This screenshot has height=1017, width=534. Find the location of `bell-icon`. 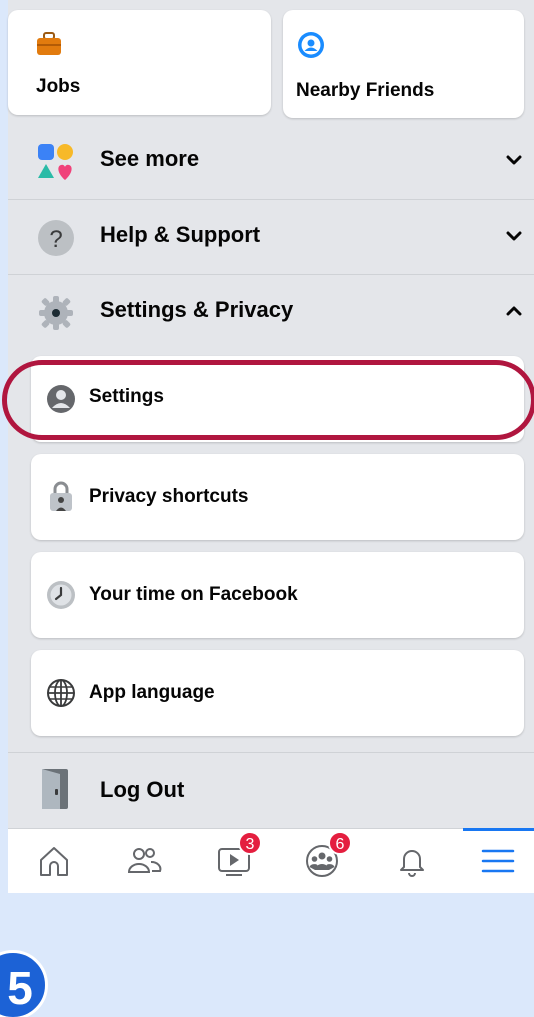

bell-icon is located at coordinates (412, 863).